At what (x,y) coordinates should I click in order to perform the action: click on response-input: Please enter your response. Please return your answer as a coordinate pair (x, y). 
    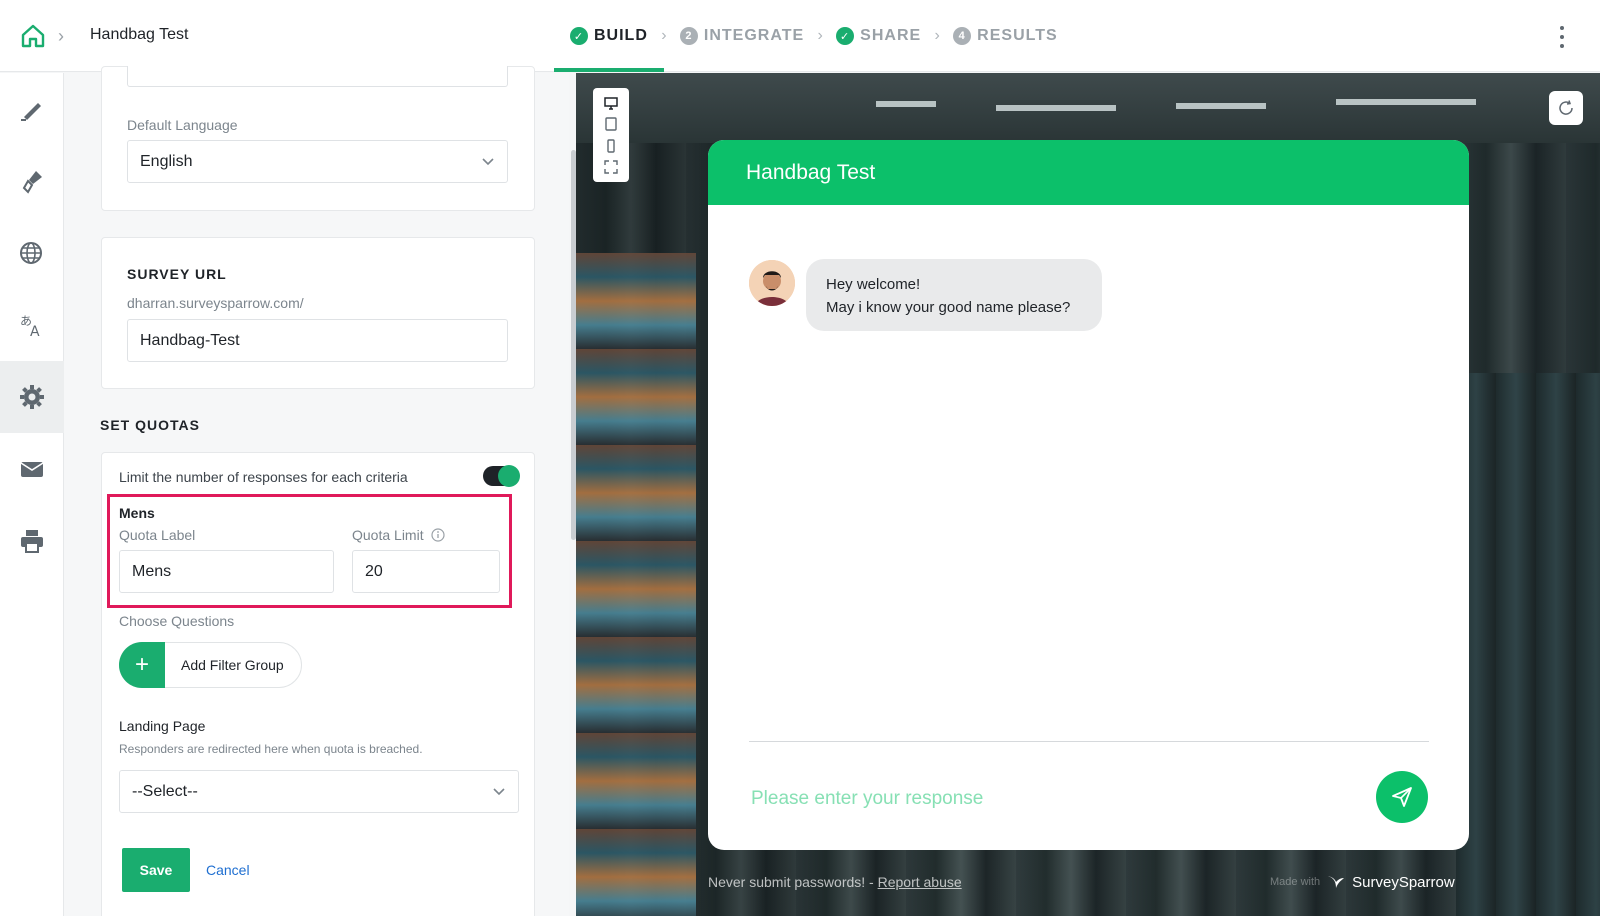
    Looking at the image, I should click on (867, 799).